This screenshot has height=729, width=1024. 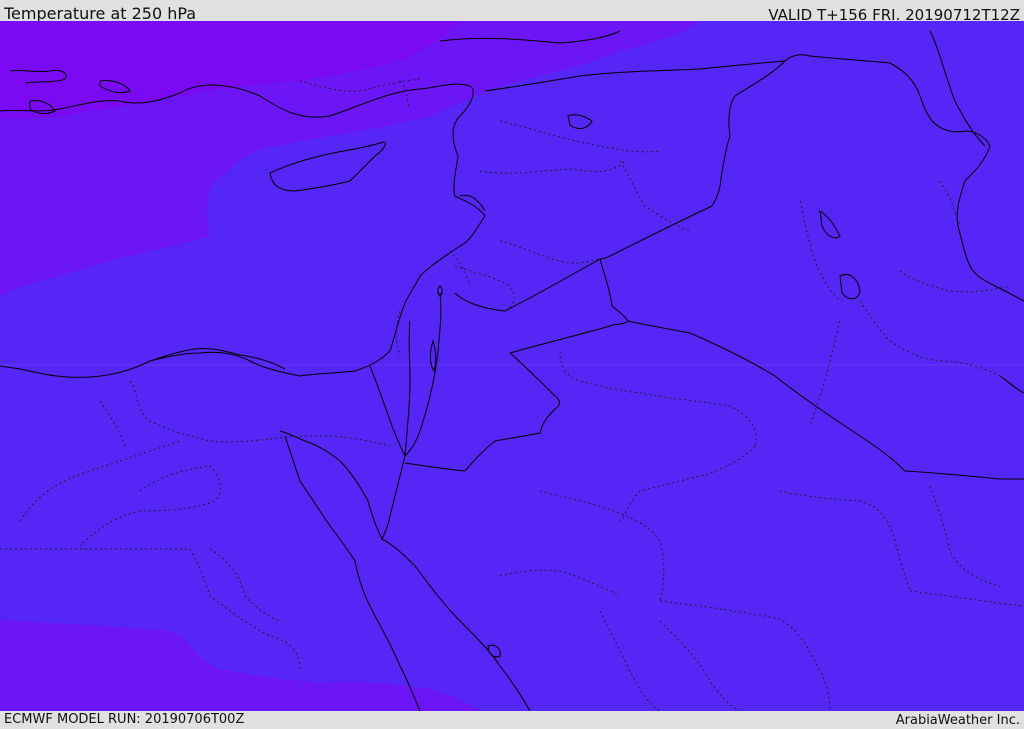 I want to click on credit-label: ArabiaWeather Inc., so click(x=957, y=720).